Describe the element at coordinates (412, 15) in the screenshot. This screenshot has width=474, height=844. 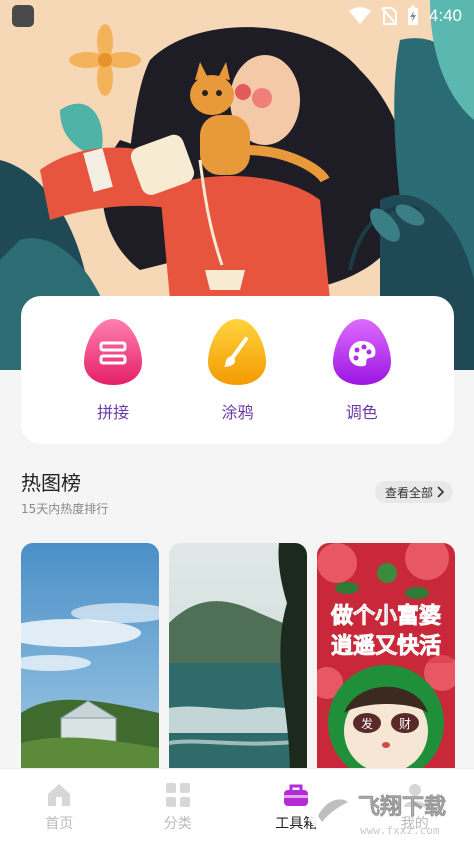
I see `battery-charging-icon` at that location.